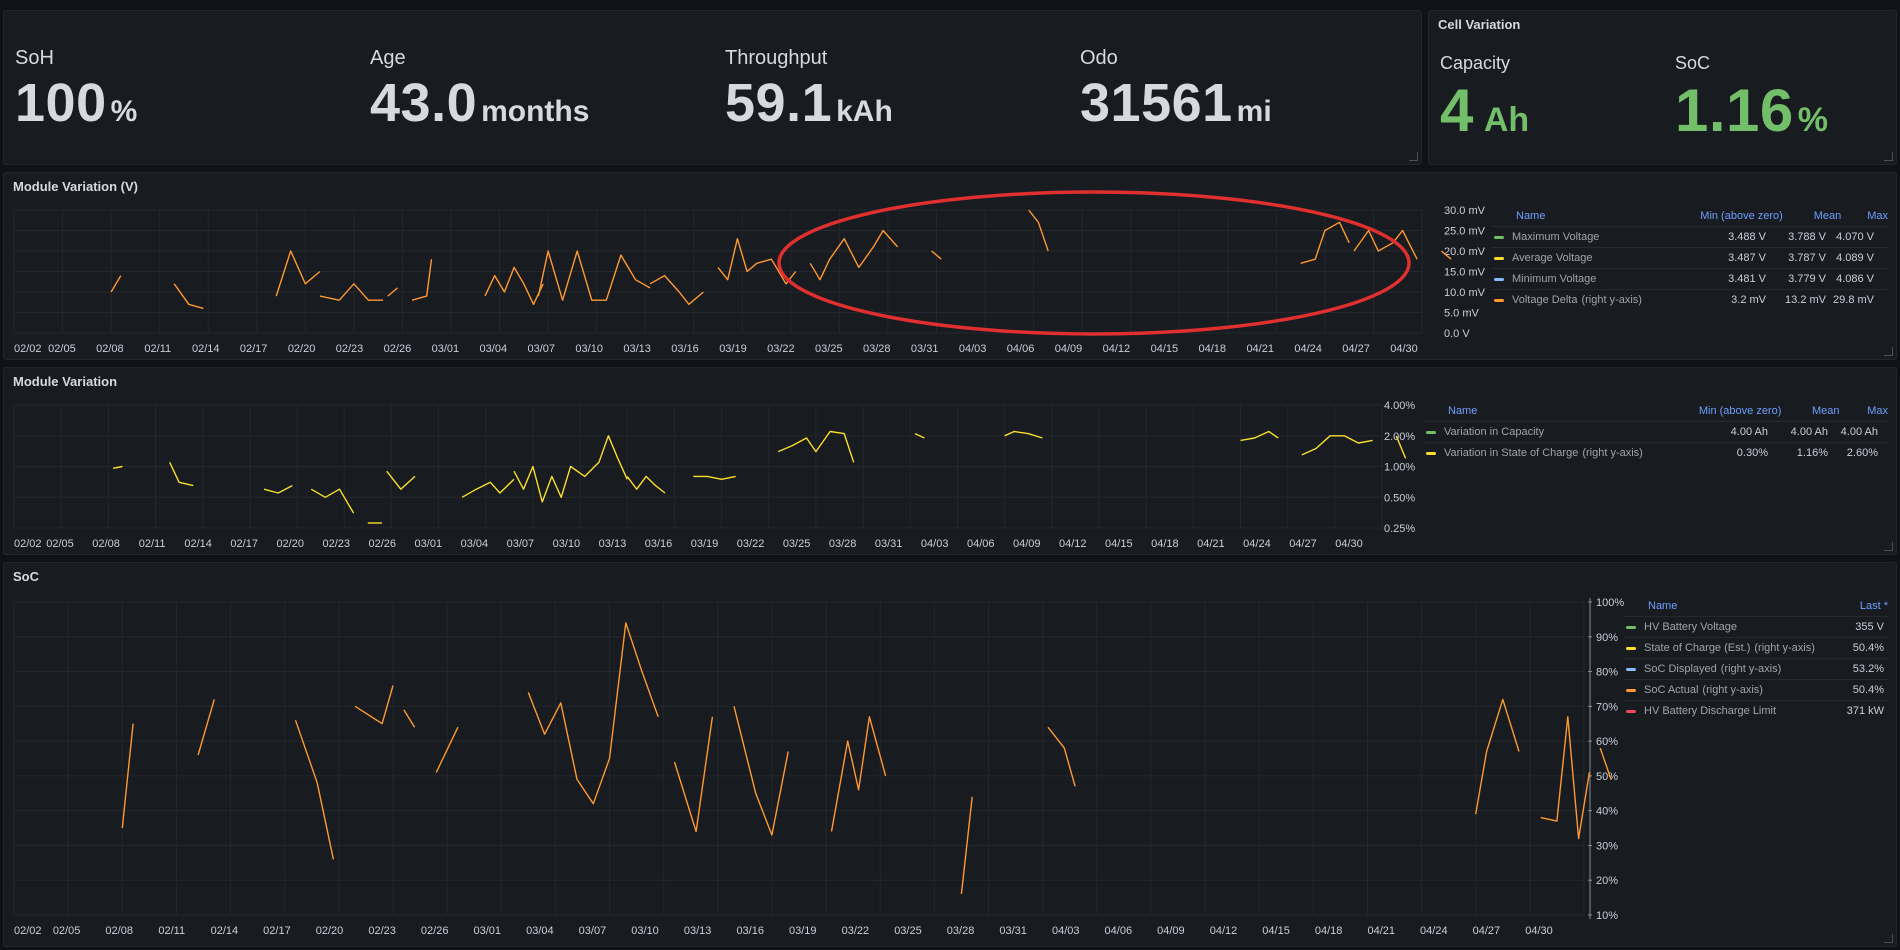  What do you see at coordinates (62, 349) in the screenshot?
I see `x-tick-label: 02/05` at bounding box center [62, 349].